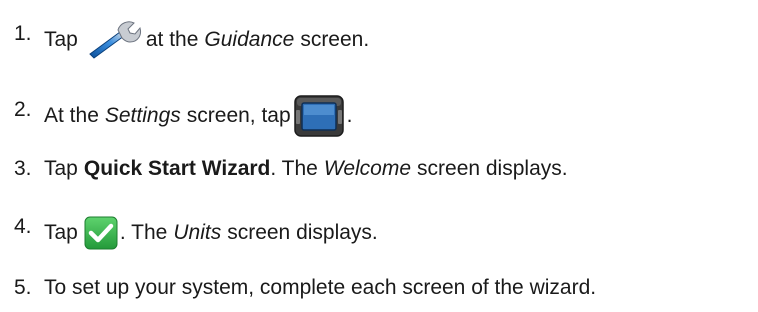 This screenshot has width=758, height=312. What do you see at coordinates (23, 109) in the screenshot?
I see `step-number: 2.` at bounding box center [23, 109].